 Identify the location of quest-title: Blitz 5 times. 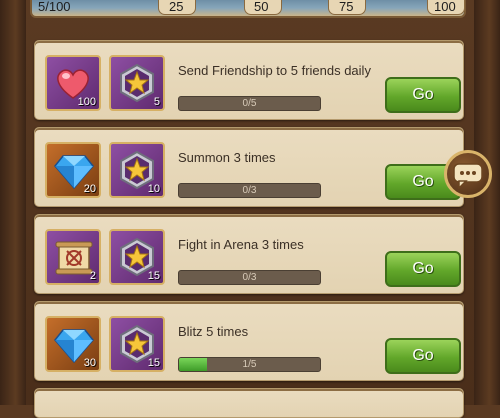
(213, 331).